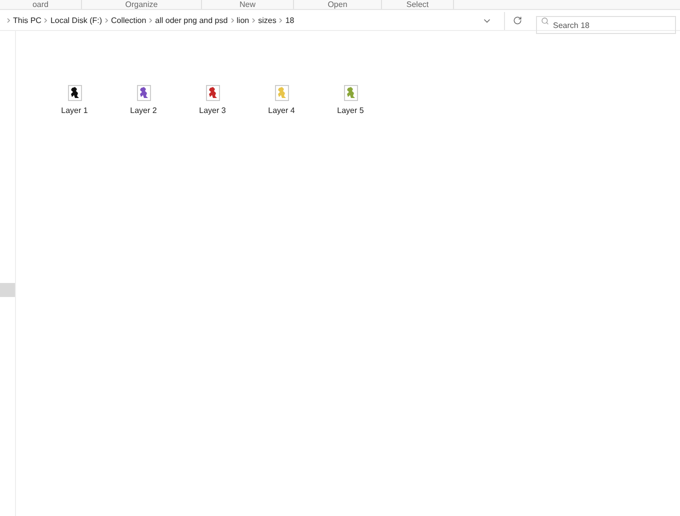 The height and width of the screenshot is (516, 680). What do you see at coordinates (27, 20) in the screenshot?
I see `breadcrumb-item: This PC` at bounding box center [27, 20].